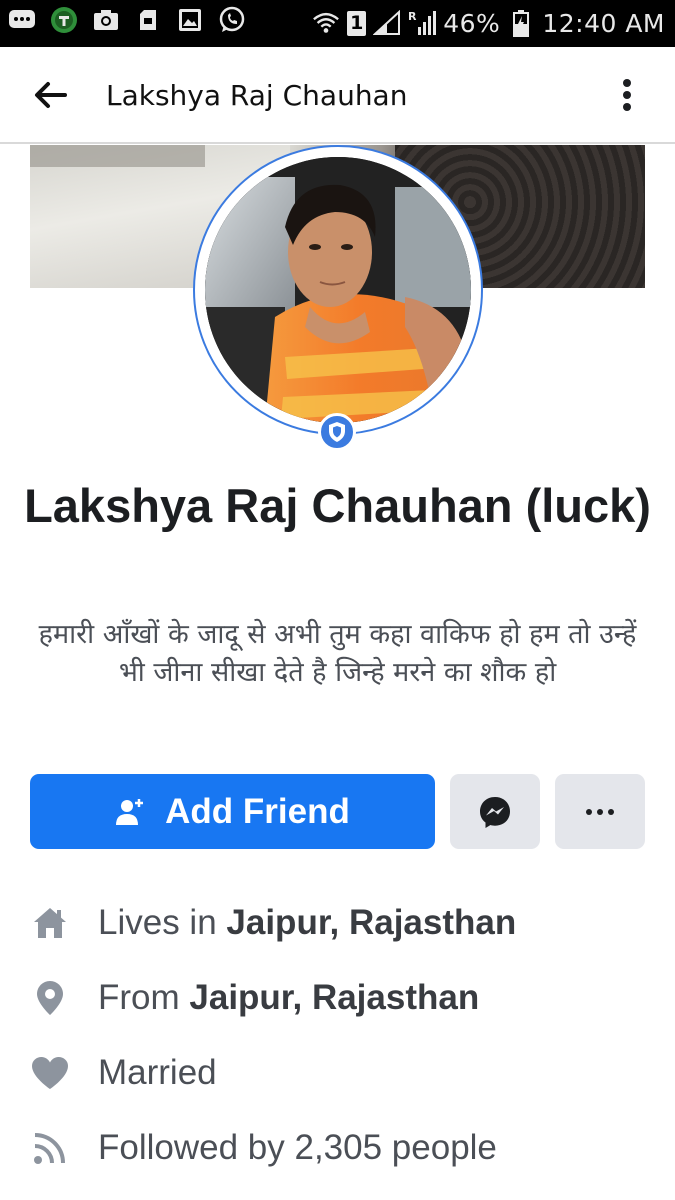 The height and width of the screenshot is (1200, 675). I want to click on profile-picture, so click(338, 290).